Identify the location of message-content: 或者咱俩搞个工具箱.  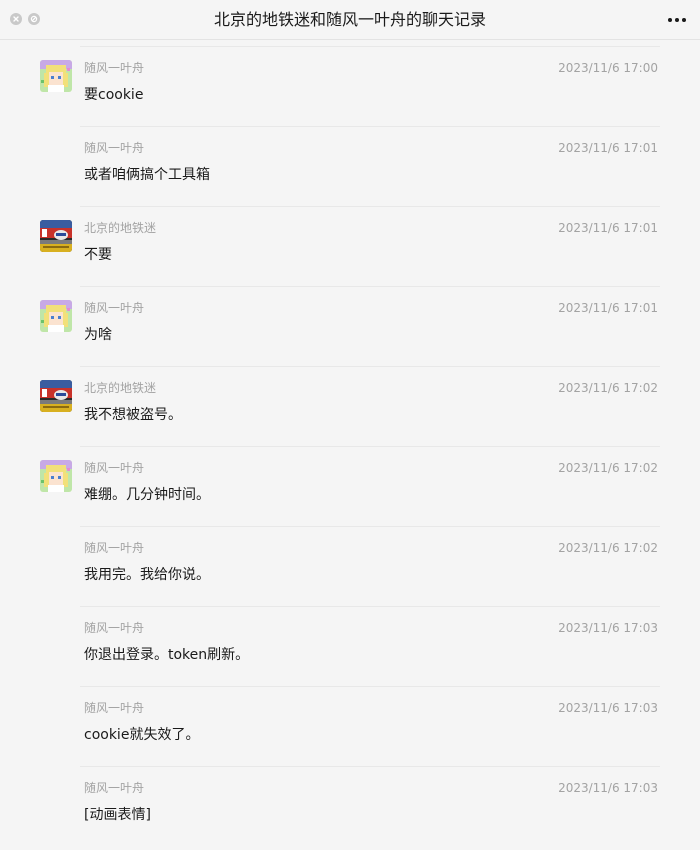
(147, 175).